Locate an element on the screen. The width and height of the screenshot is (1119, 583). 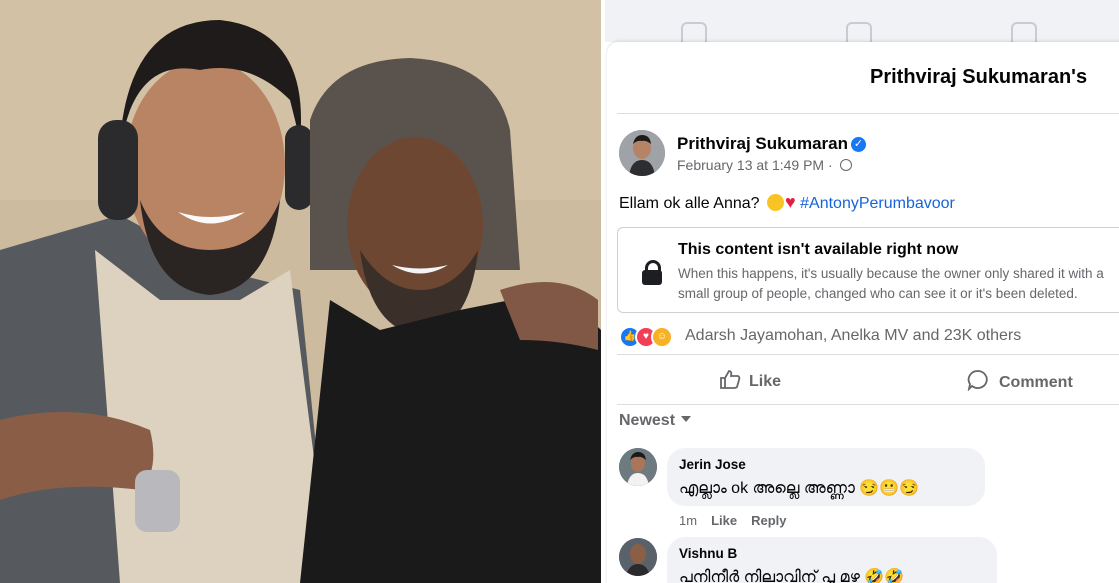
hashtag-link: #AntonyPerumbavoor is located at coordinates (877, 203).